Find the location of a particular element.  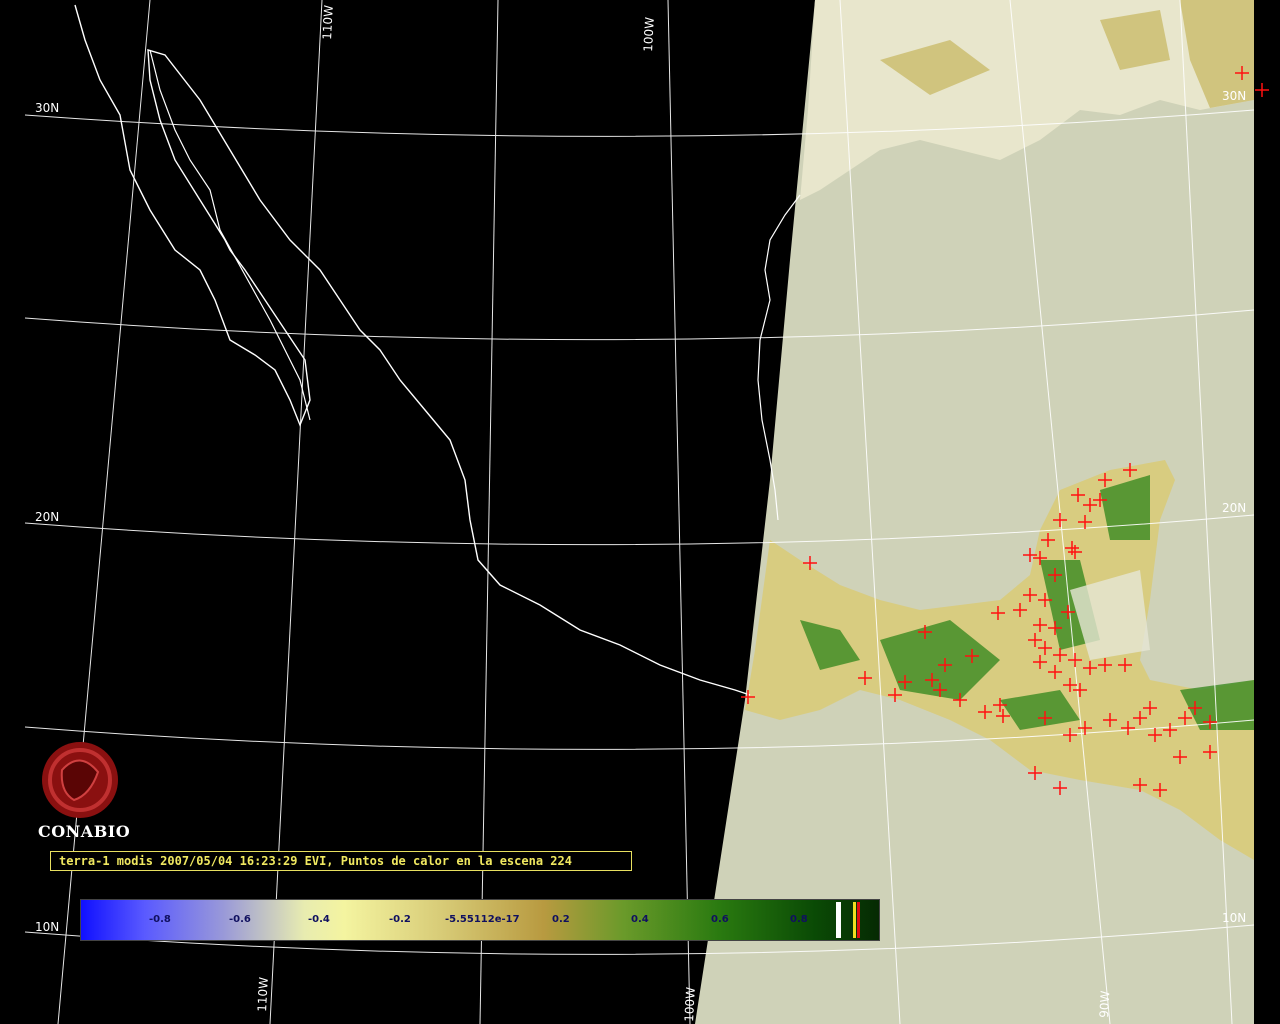

logo-text: CONABIO is located at coordinates (84, 831).